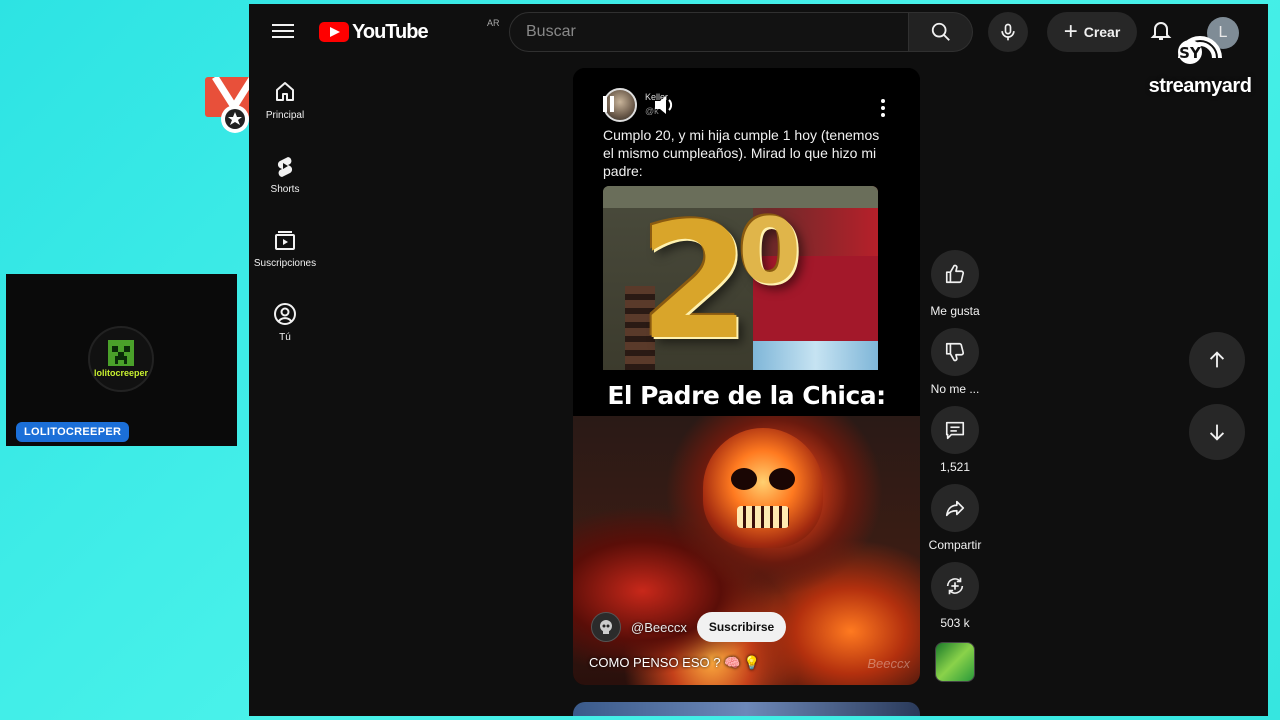 The width and height of the screenshot is (1280, 720). Describe the element at coordinates (720, 281) in the screenshot. I see `balloon-number: 20` at that location.